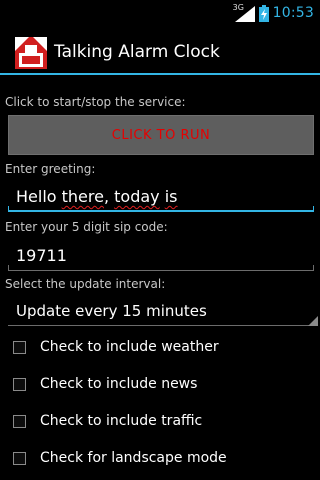 The image size is (320, 480). I want to click on interval-selected: Update every 15 minutes, so click(111, 311).